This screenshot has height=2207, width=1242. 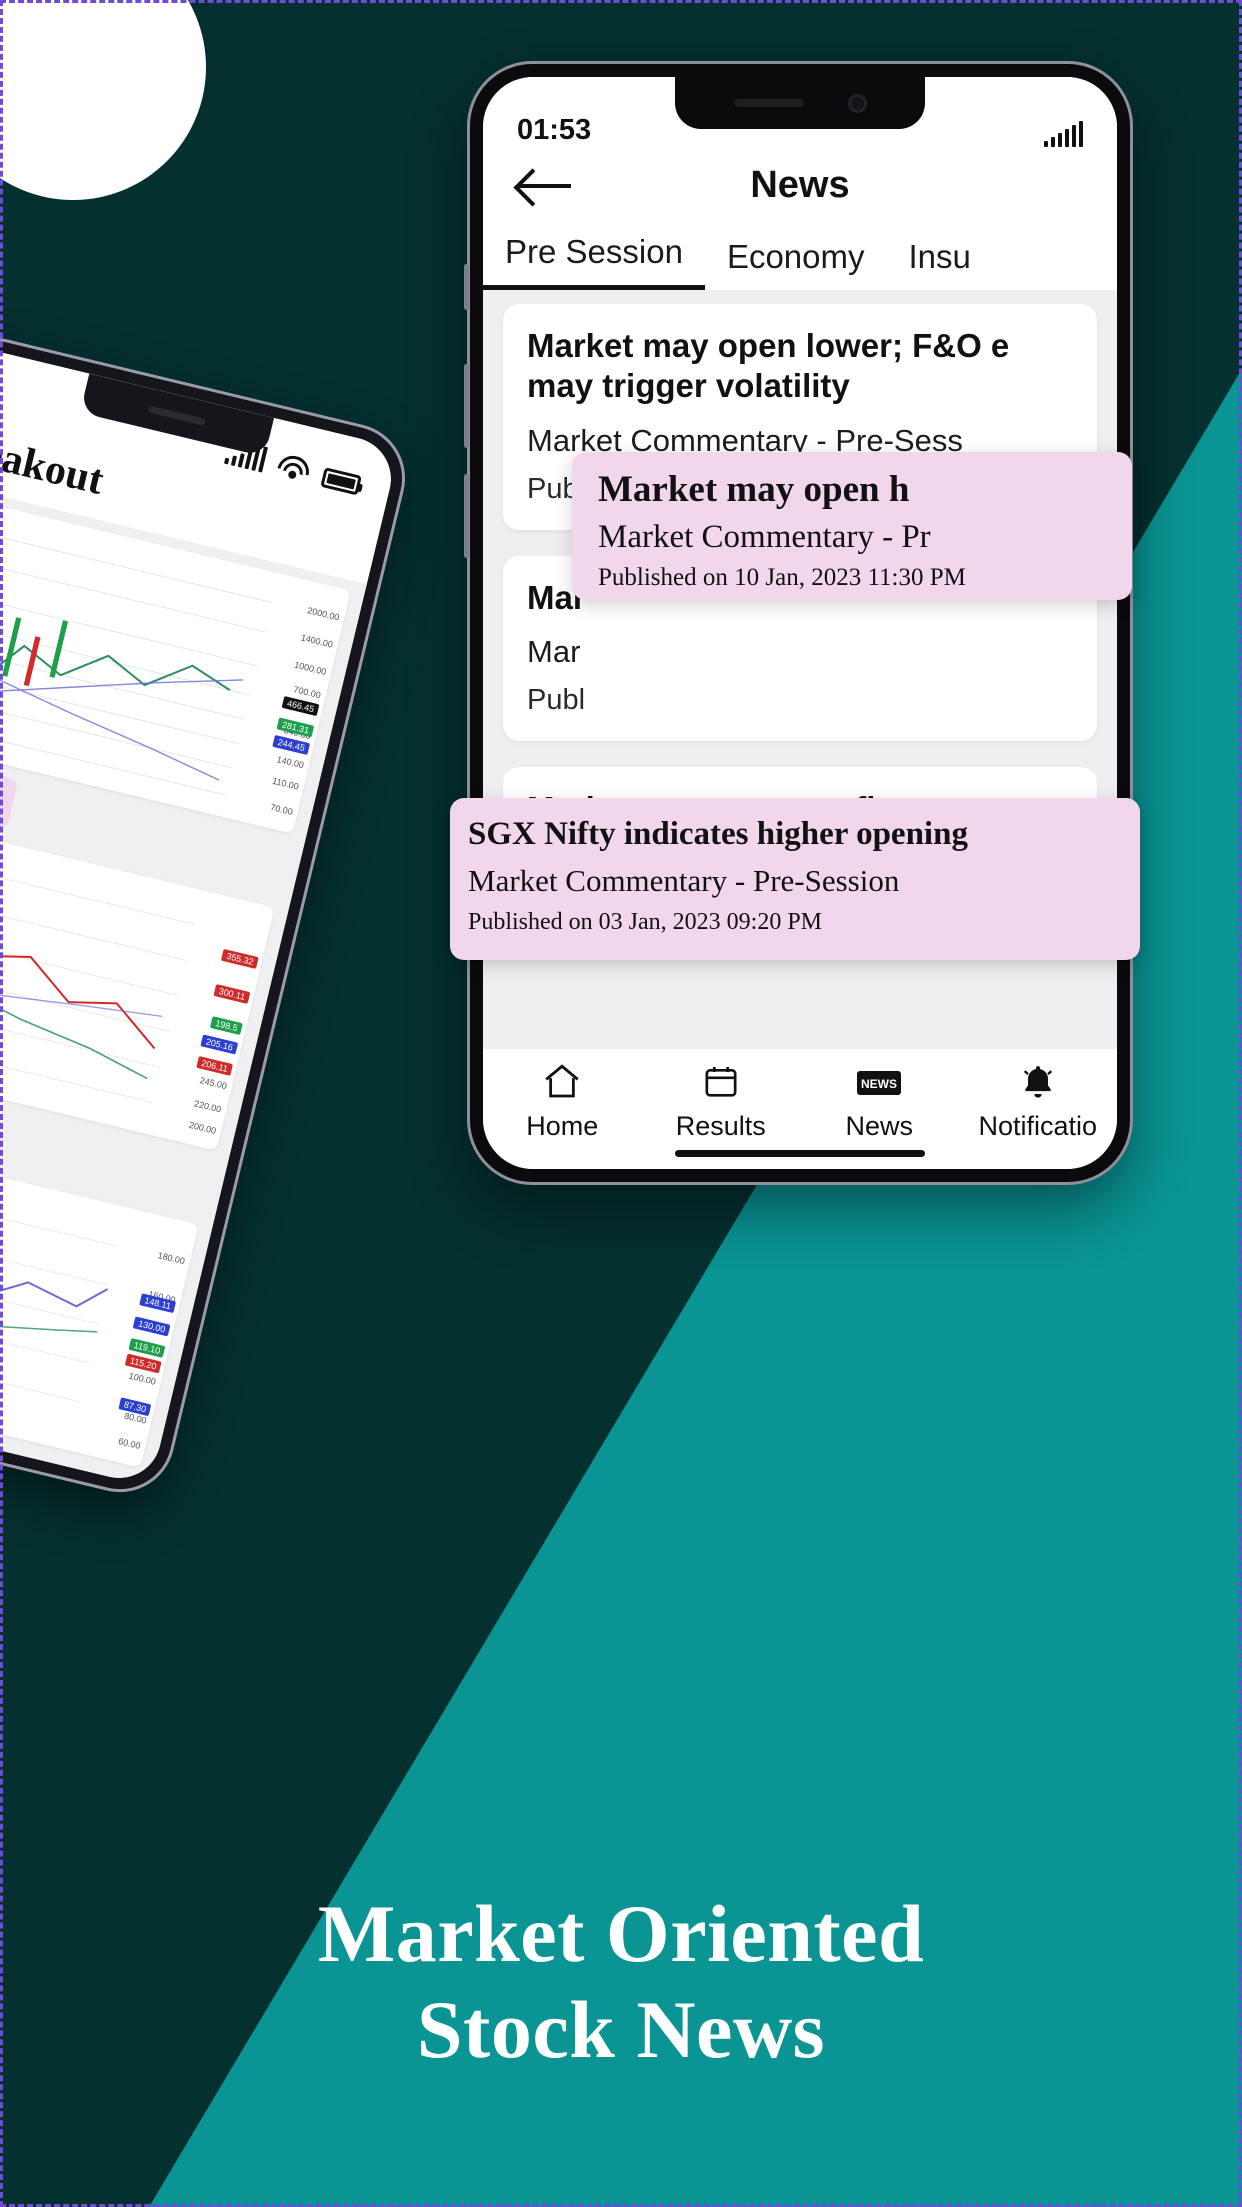 I want to click on tab-bar: Pre Session Economy Insu, so click(x=800, y=255).